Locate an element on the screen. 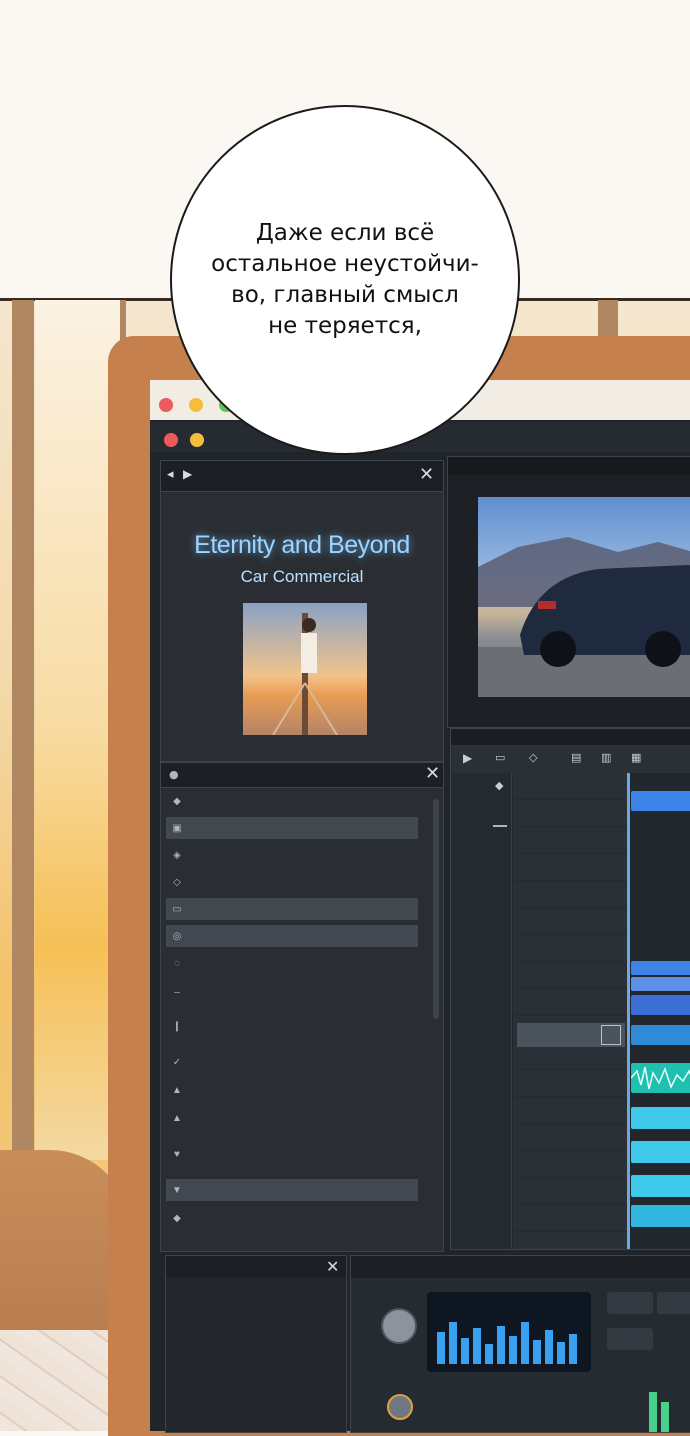 This screenshot has width=690, height=1436. viewer-frame is located at coordinates (584, 597).